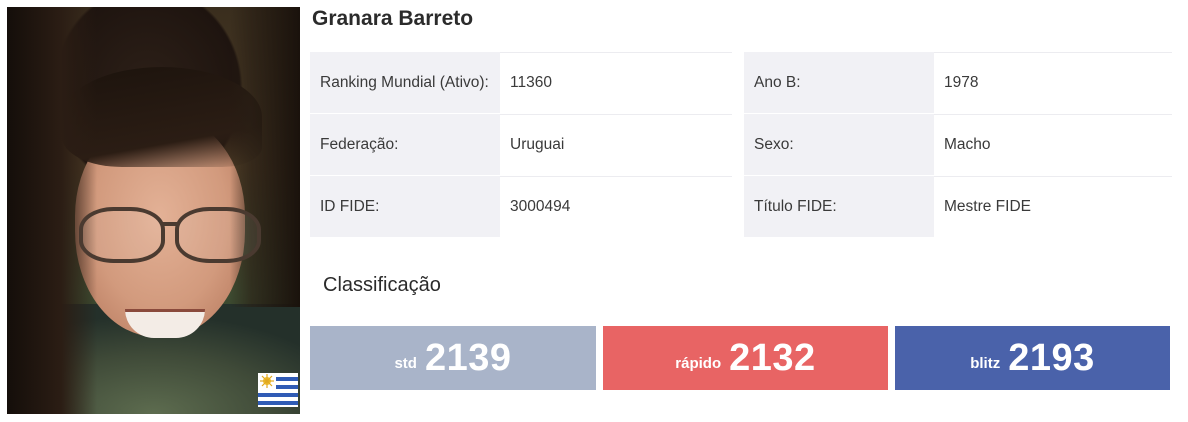  What do you see at coordinates (839, 82) in the screenshot?
I see `birth-year-label: Ano B:` at bounding box center [839, 82].